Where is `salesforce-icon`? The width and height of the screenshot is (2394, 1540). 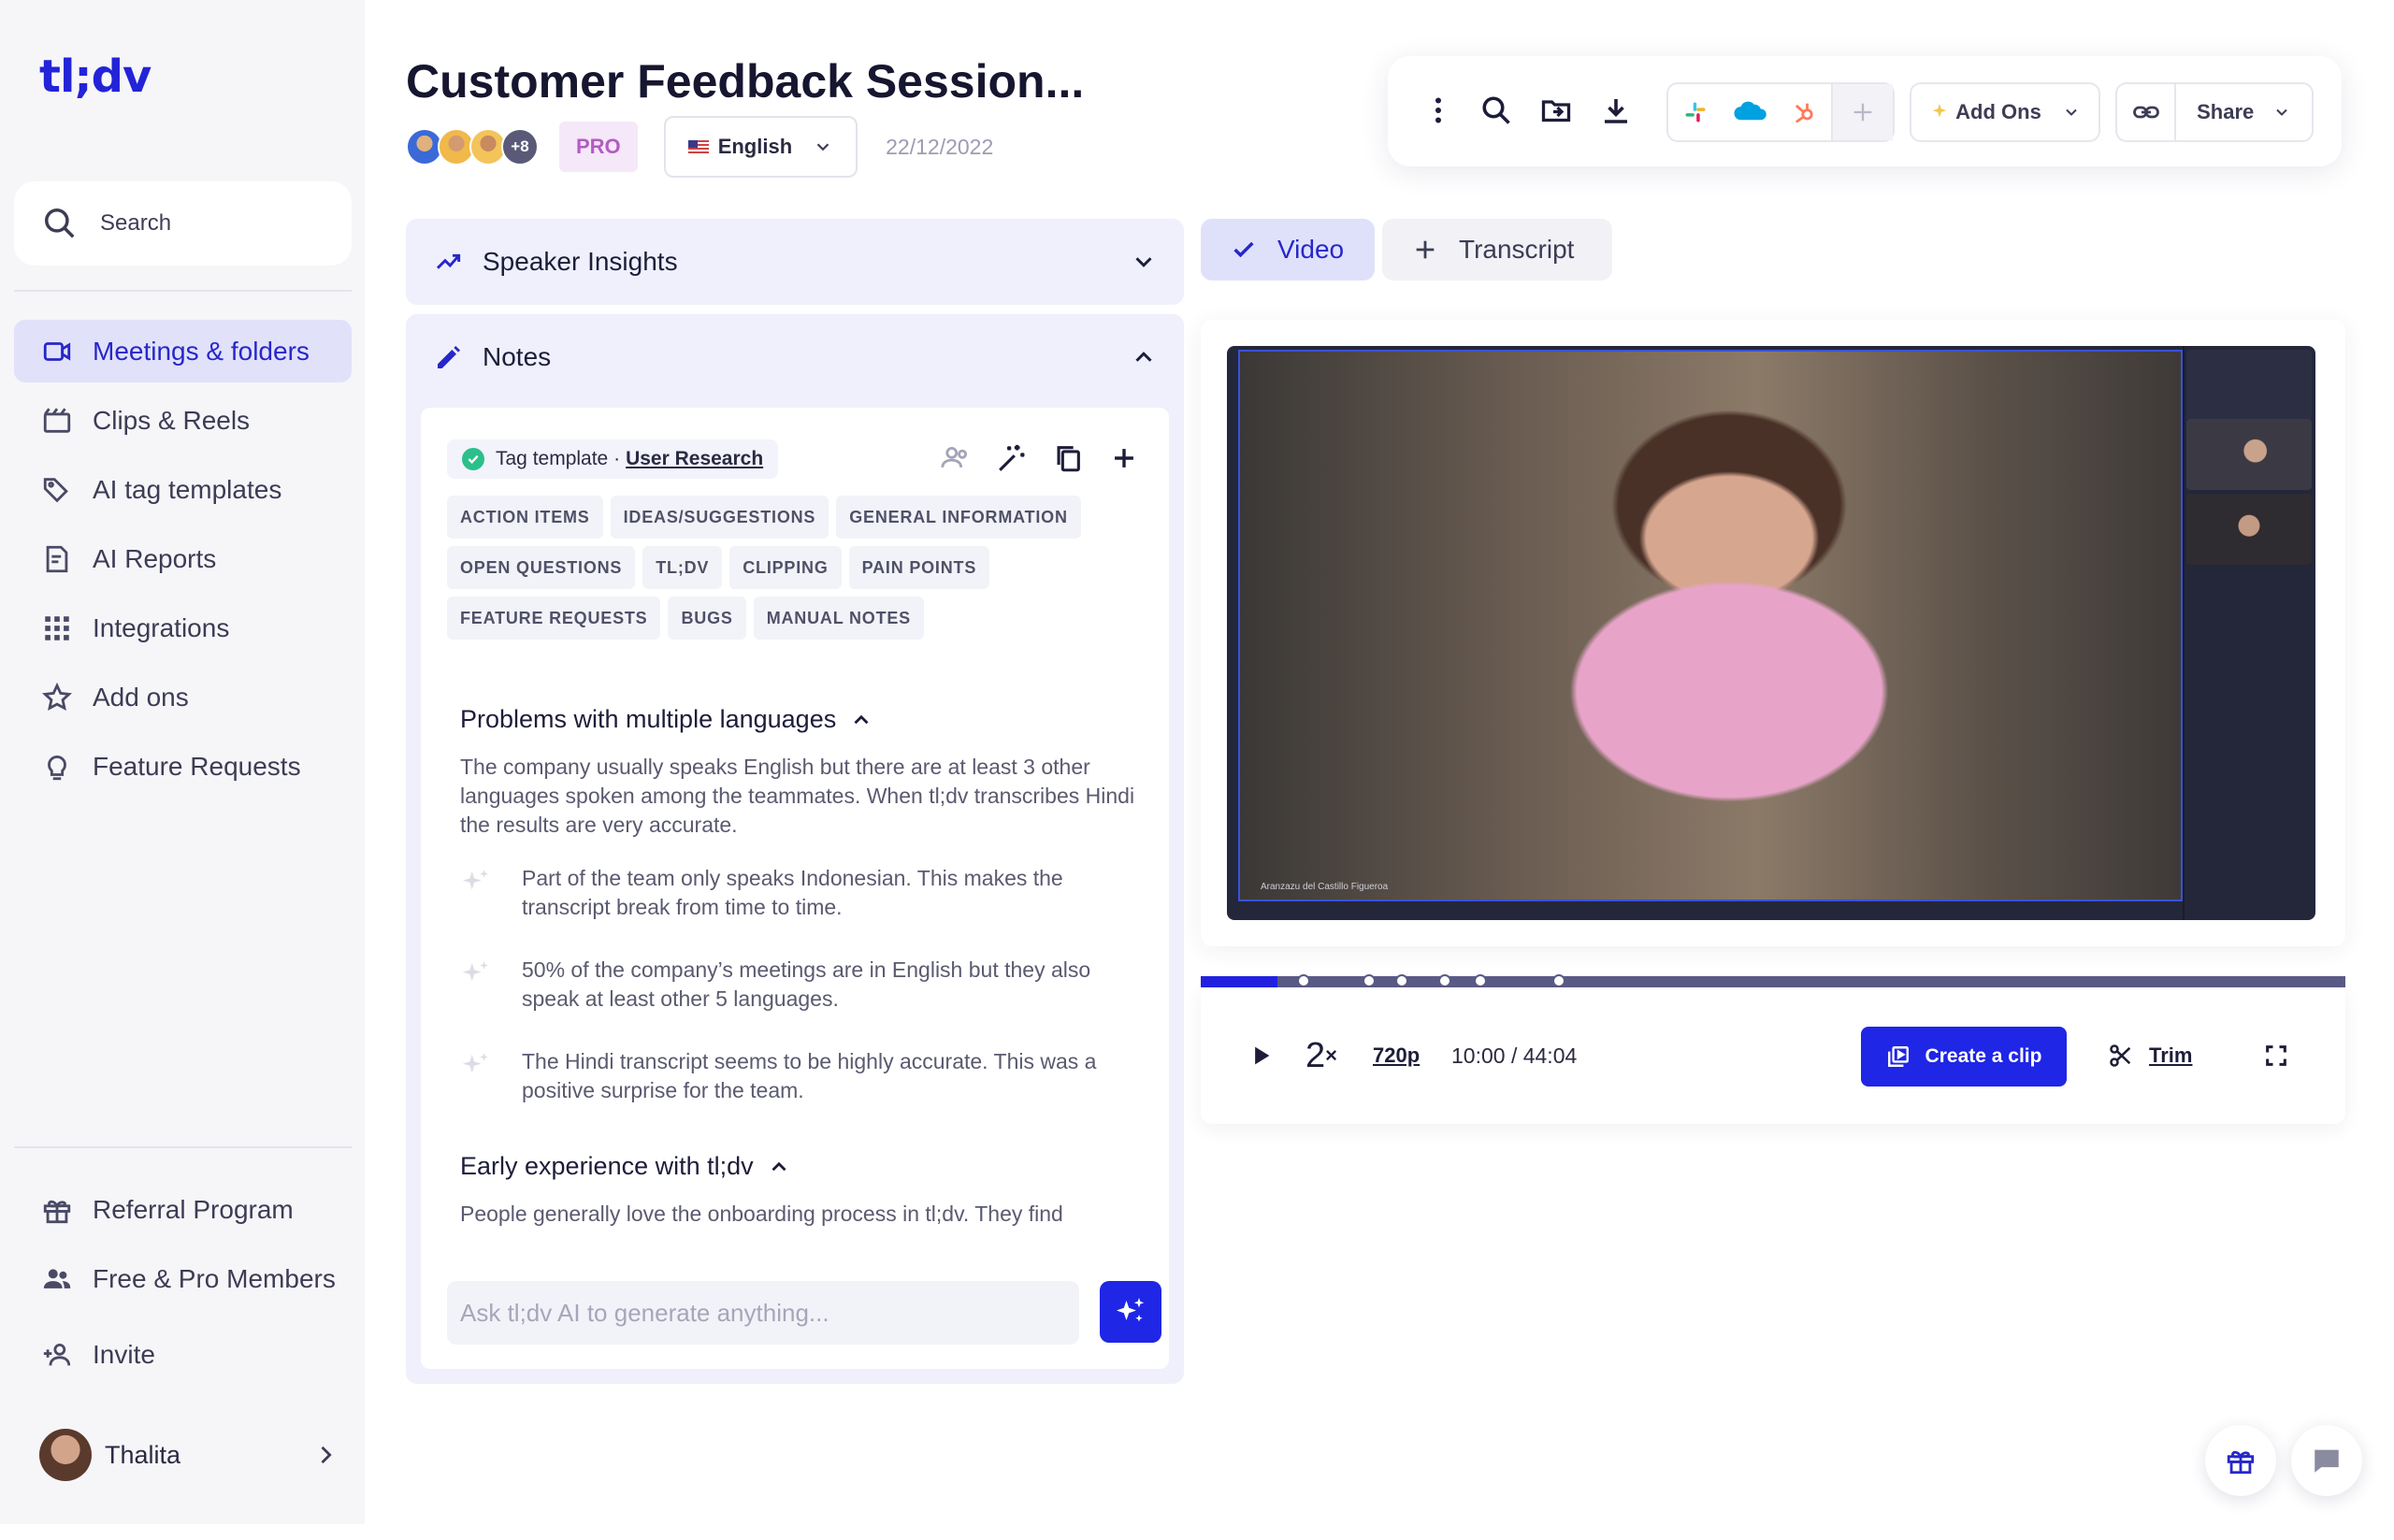 salesforce-icon is located at coordinates (1750, 112).